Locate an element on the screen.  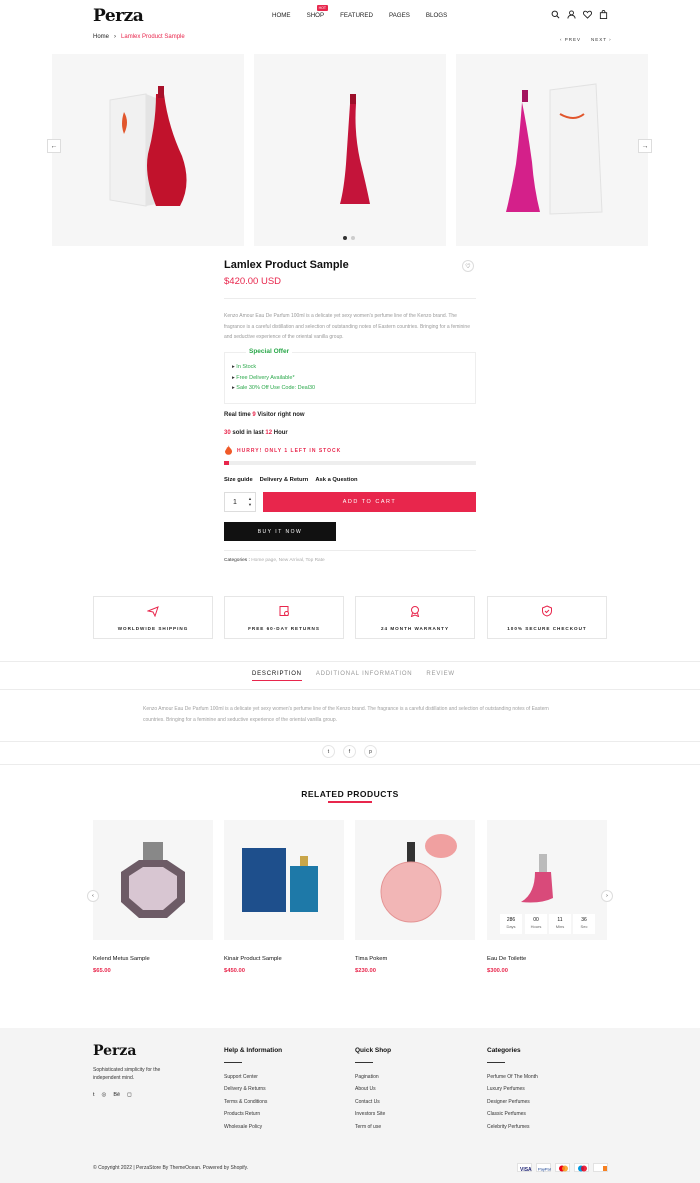
sold-count: 30 is located at coordinates (227, 433).